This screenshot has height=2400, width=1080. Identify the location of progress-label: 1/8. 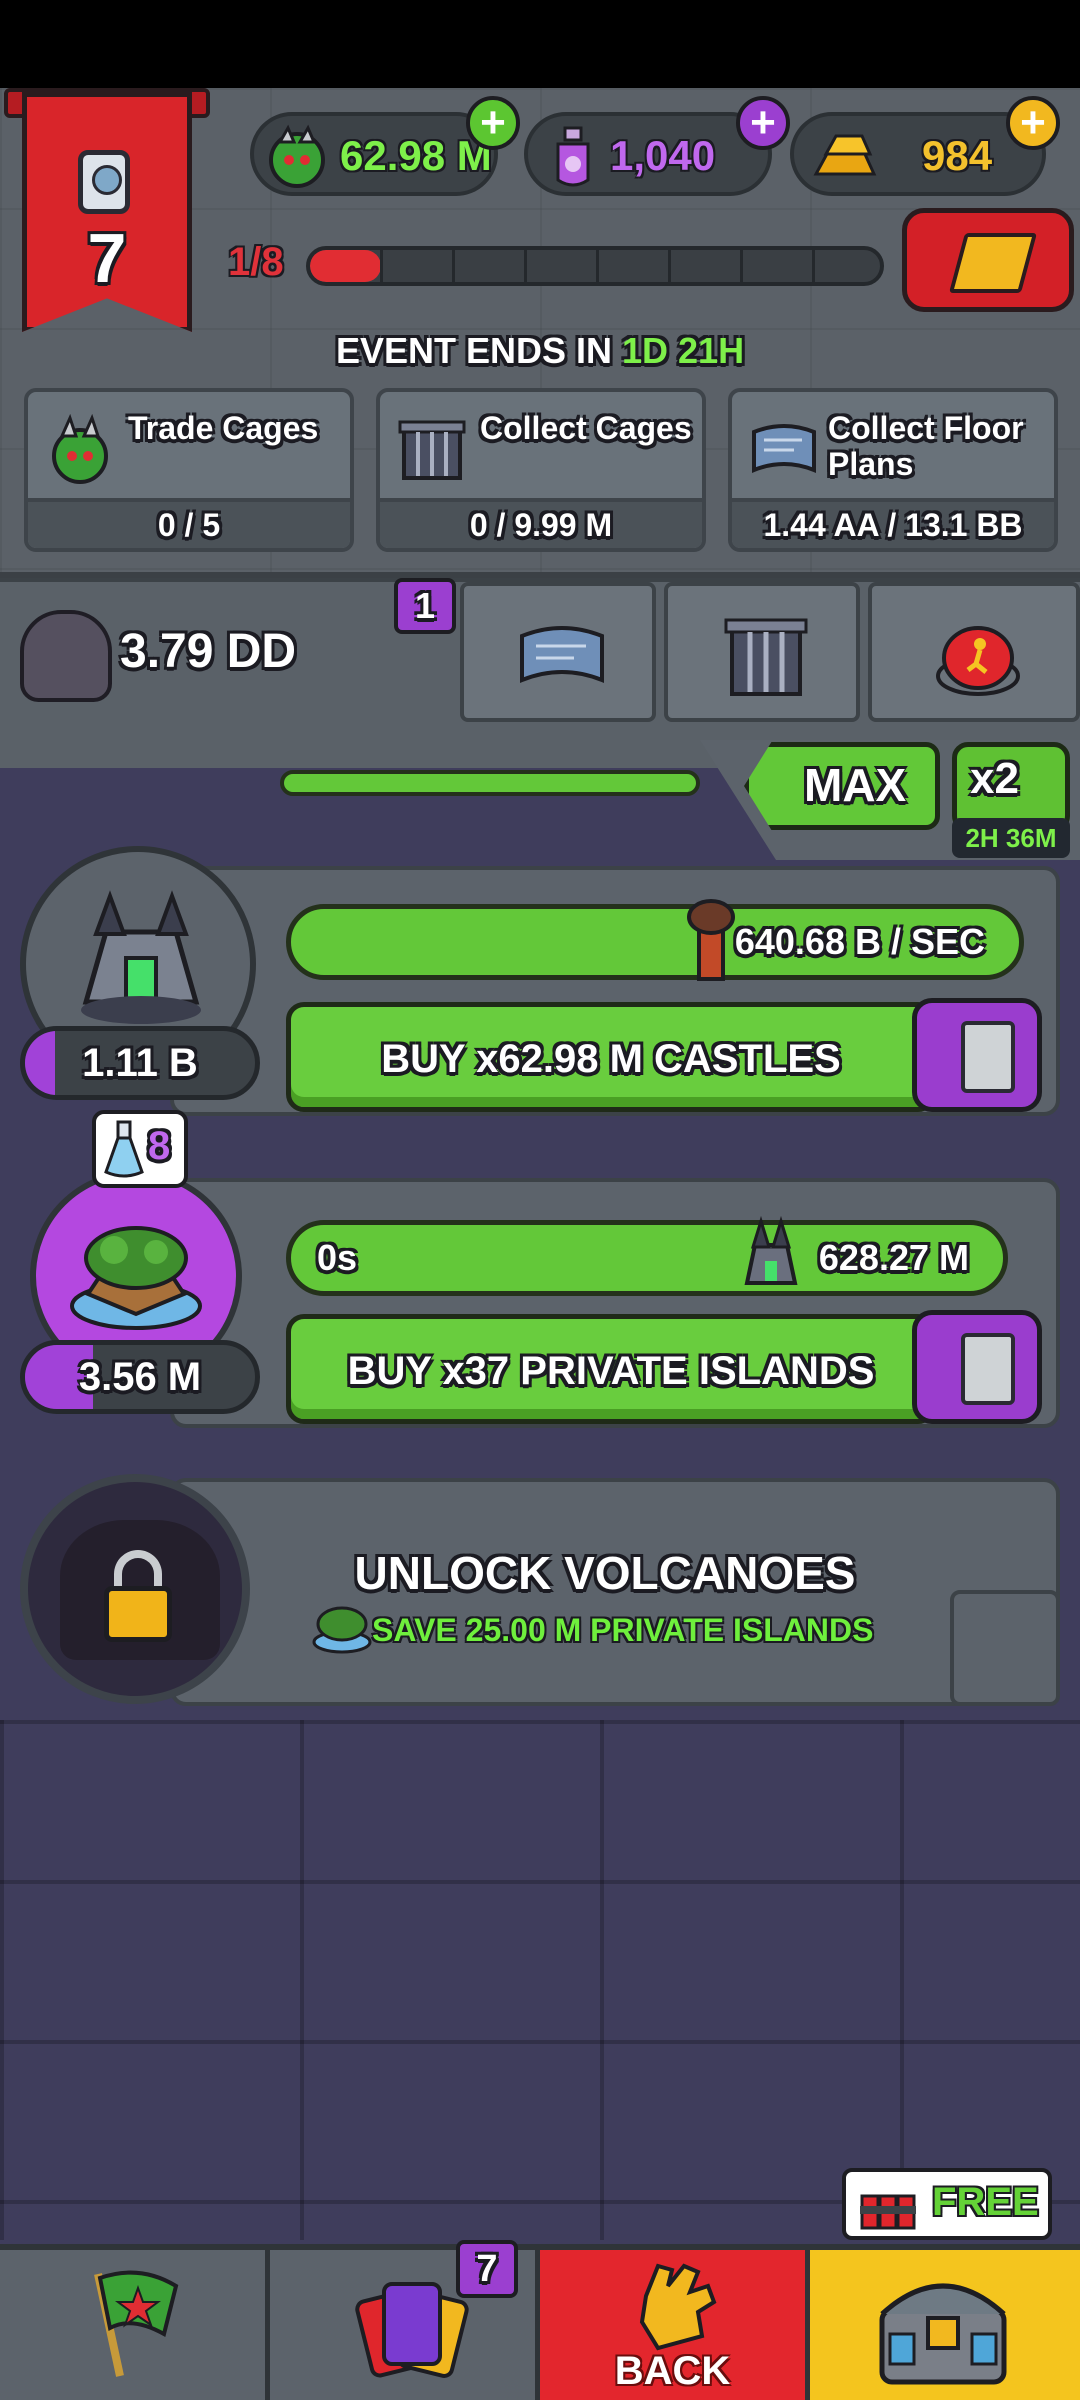
(256, 262).